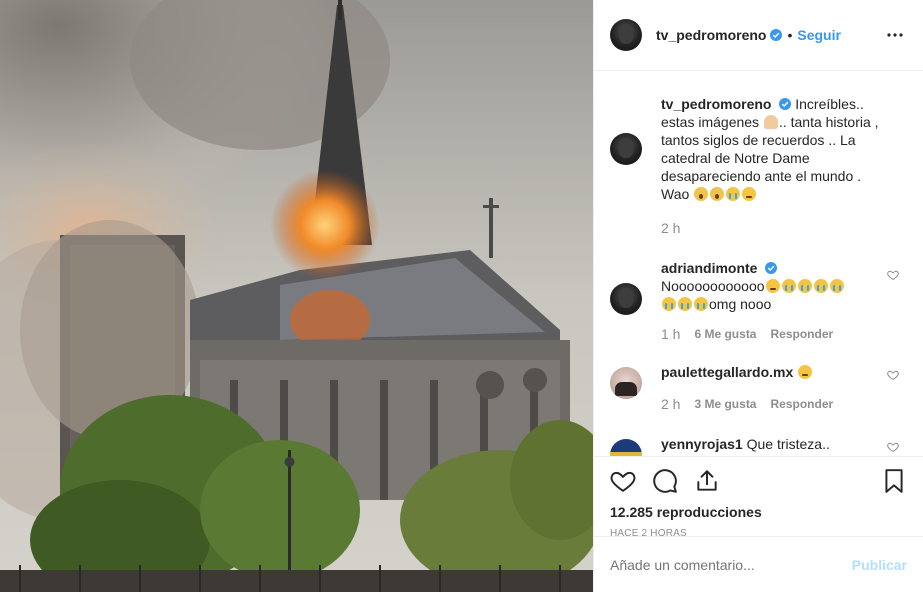 The height and width of the screenshot is (592, 923). I want to click on add-comment-bar: Publicar, so click(758, 564).